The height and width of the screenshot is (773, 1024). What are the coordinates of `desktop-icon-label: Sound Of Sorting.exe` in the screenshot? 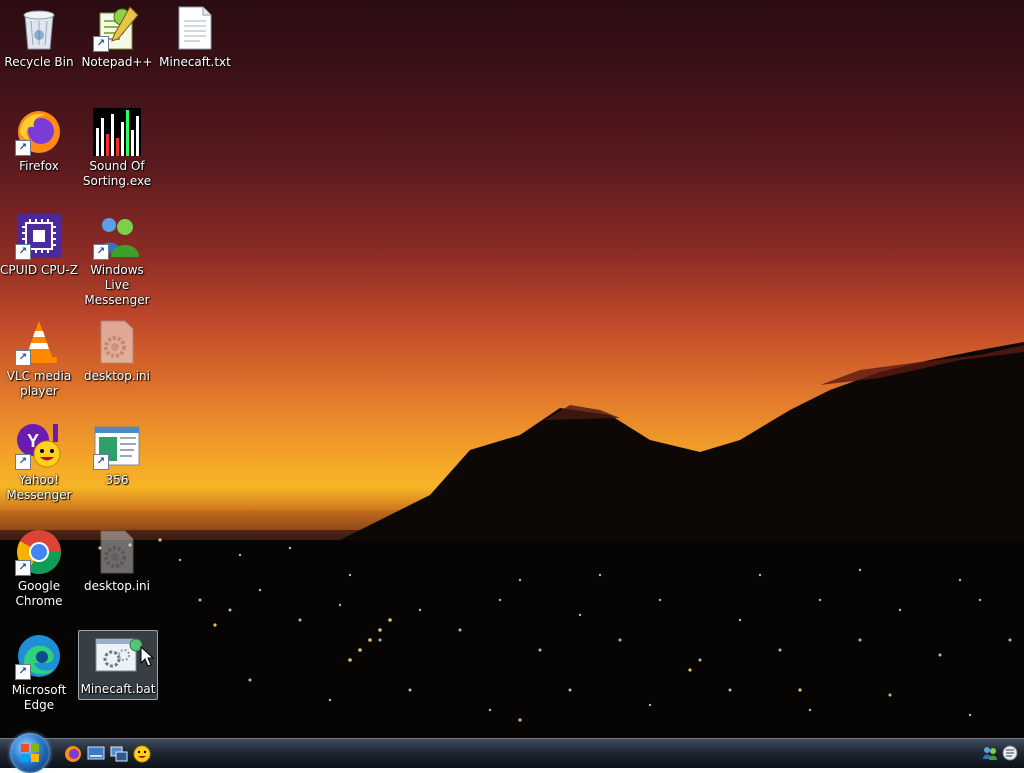 It's located at (117, 173).